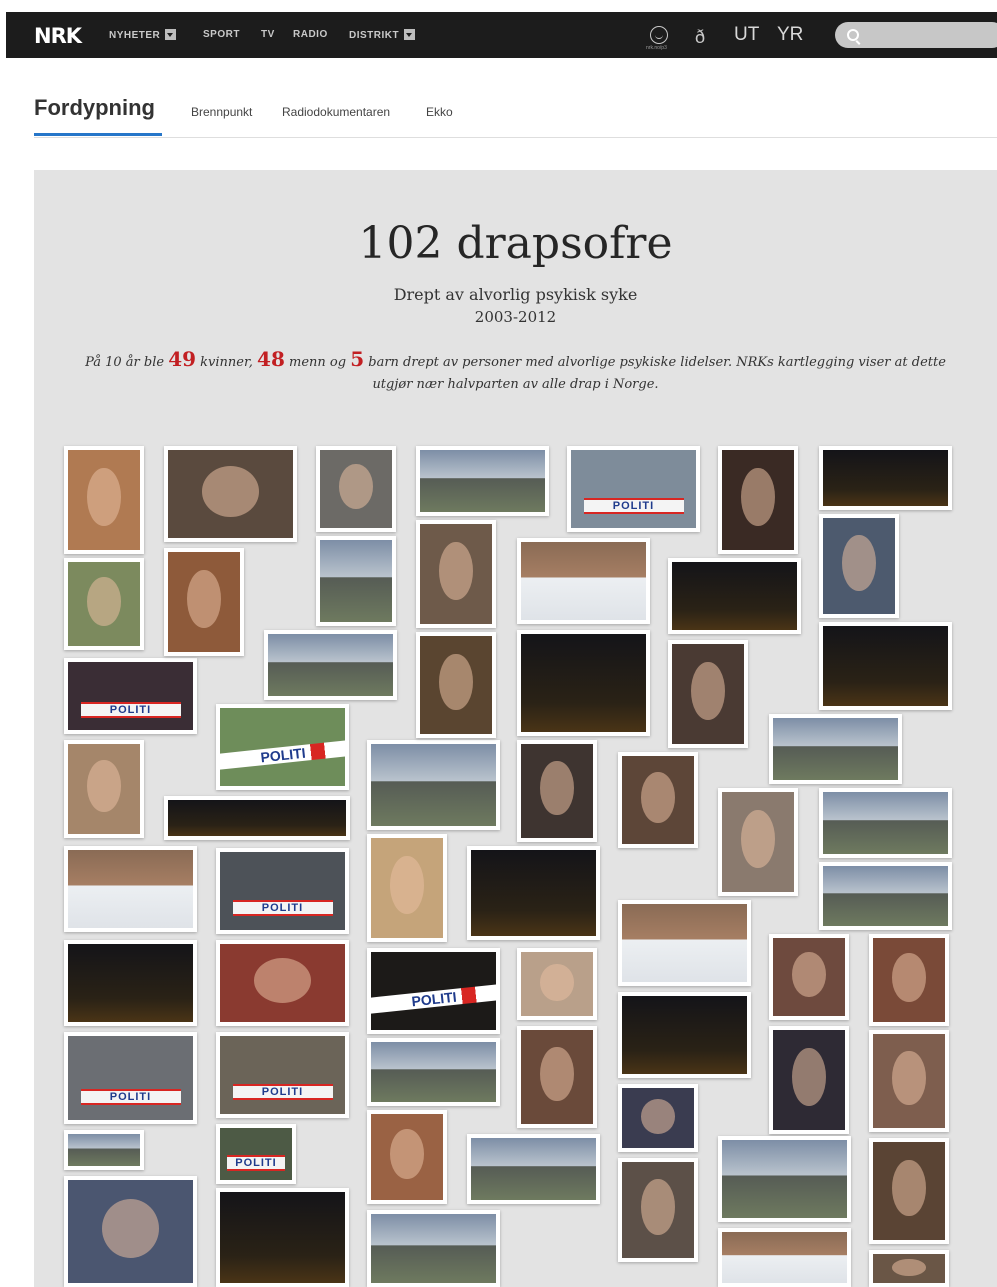 The width and height of the screenshot is (997, 1287). I want to click on count-children: 5, so click(357, 359).